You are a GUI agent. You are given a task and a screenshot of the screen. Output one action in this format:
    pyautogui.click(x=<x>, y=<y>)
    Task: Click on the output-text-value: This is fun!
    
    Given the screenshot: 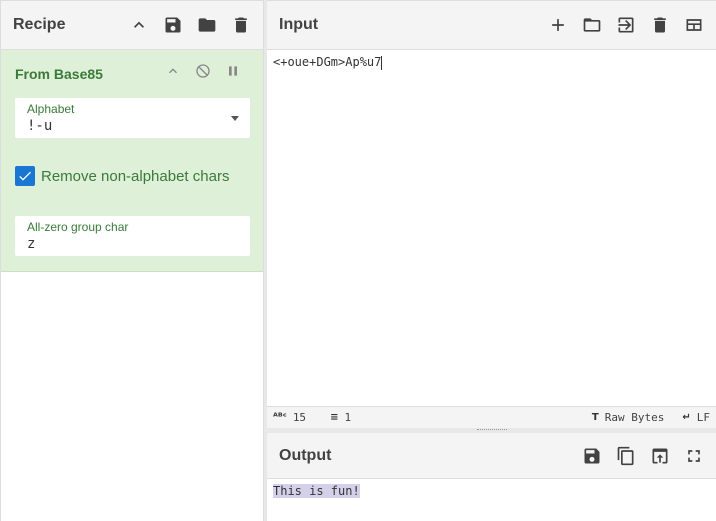 What is the action you would take?
    pyautogui.click(x=316, y=491)
    